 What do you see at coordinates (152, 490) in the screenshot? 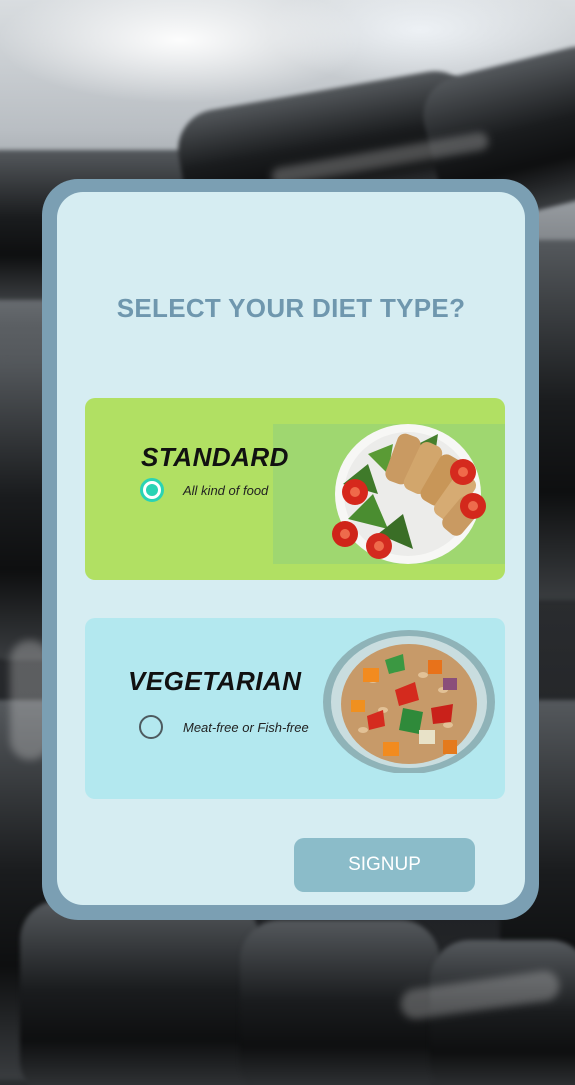
I see `option-standard-radio` at bounding box center [152, 490].